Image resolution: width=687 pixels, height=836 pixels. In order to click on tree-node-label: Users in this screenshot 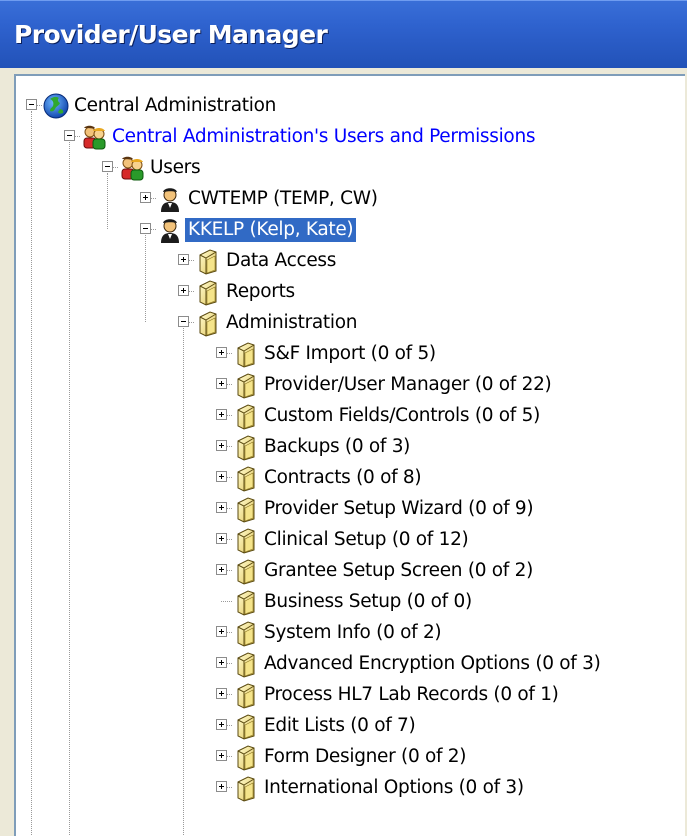, I will do `click(175, 168)`.